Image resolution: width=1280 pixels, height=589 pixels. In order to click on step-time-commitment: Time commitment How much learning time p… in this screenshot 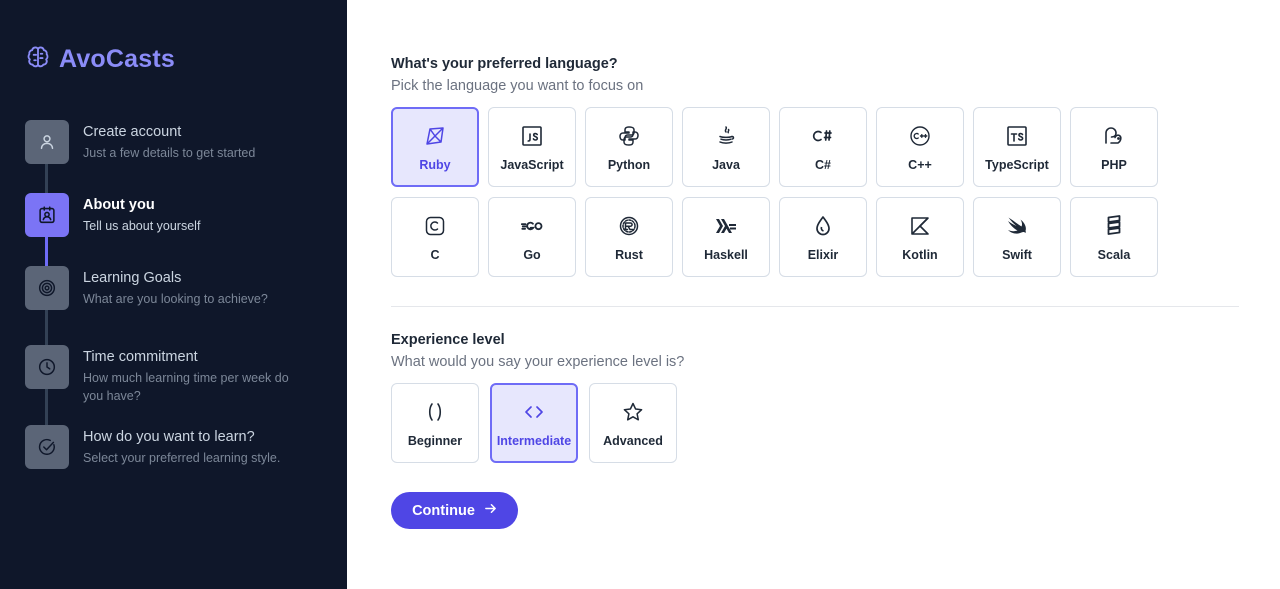, I will do `click(175, 375)`.